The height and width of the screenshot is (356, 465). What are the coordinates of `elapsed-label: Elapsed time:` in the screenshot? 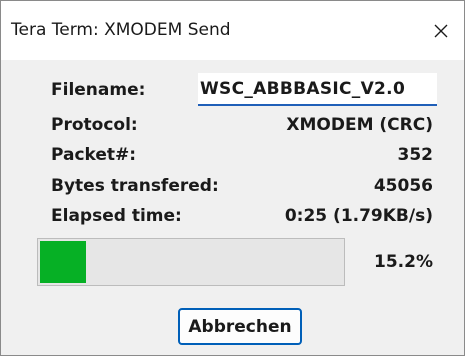 It's located at (116, 216).